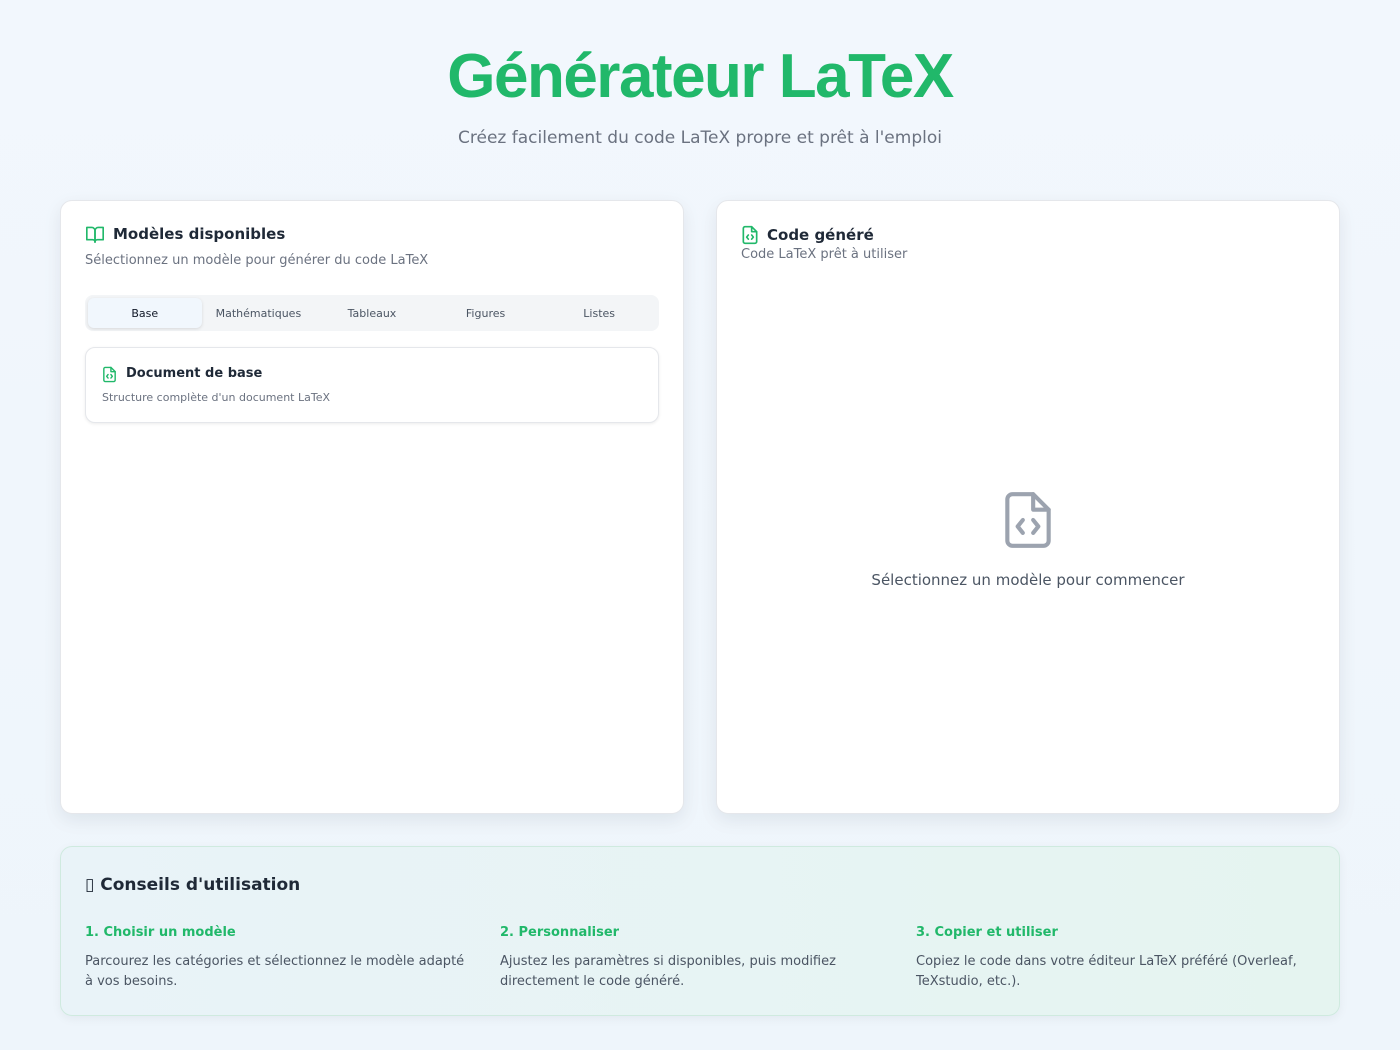 The height and width of the screenshot is (1050, 1400). I want to click on code-panel-title: Code généré, so click(820, 235).